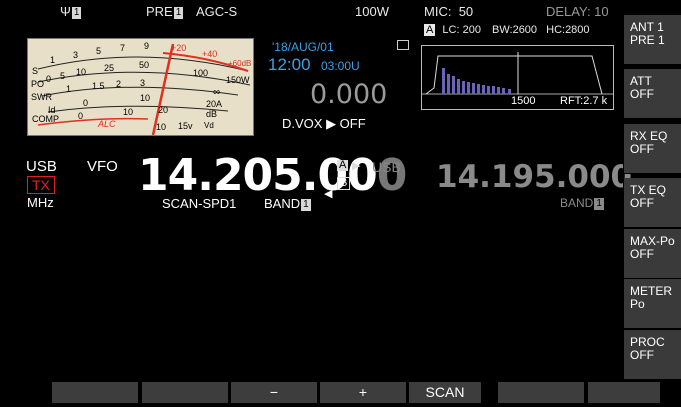 The width and height of the screenshot is (681, 407). I want to click on preamp-indicator: PRE 1, so click(165, 12).